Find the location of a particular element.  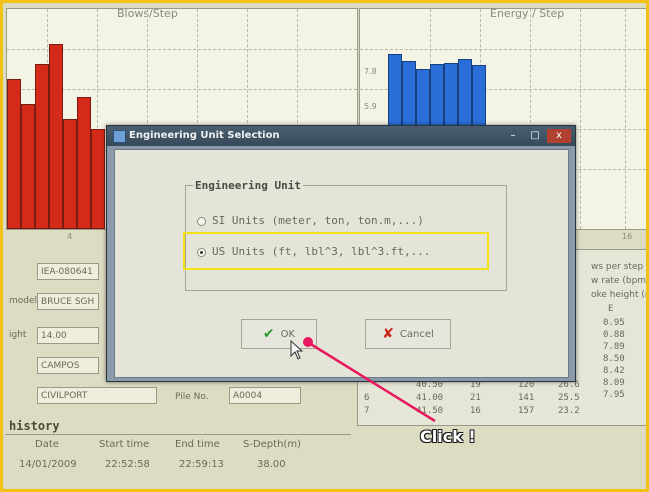

click-callout: Click ! is located at coordinates (448, 436).